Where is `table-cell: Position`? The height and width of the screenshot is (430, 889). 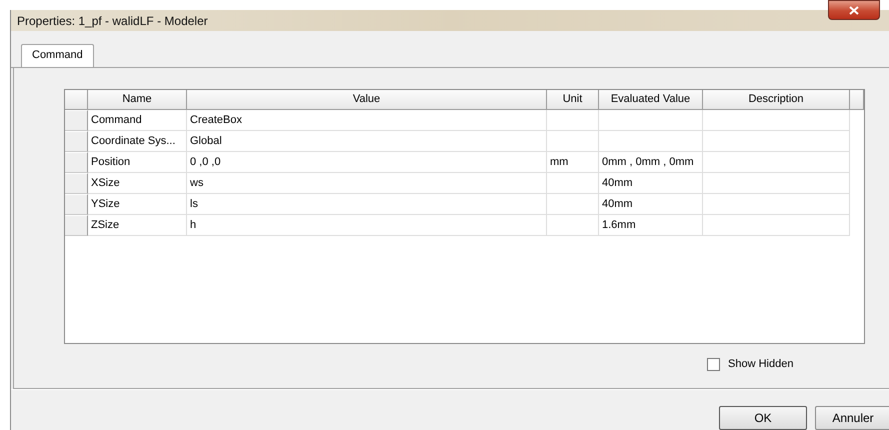
table-cell: Position is located at coordinates (137, 162).